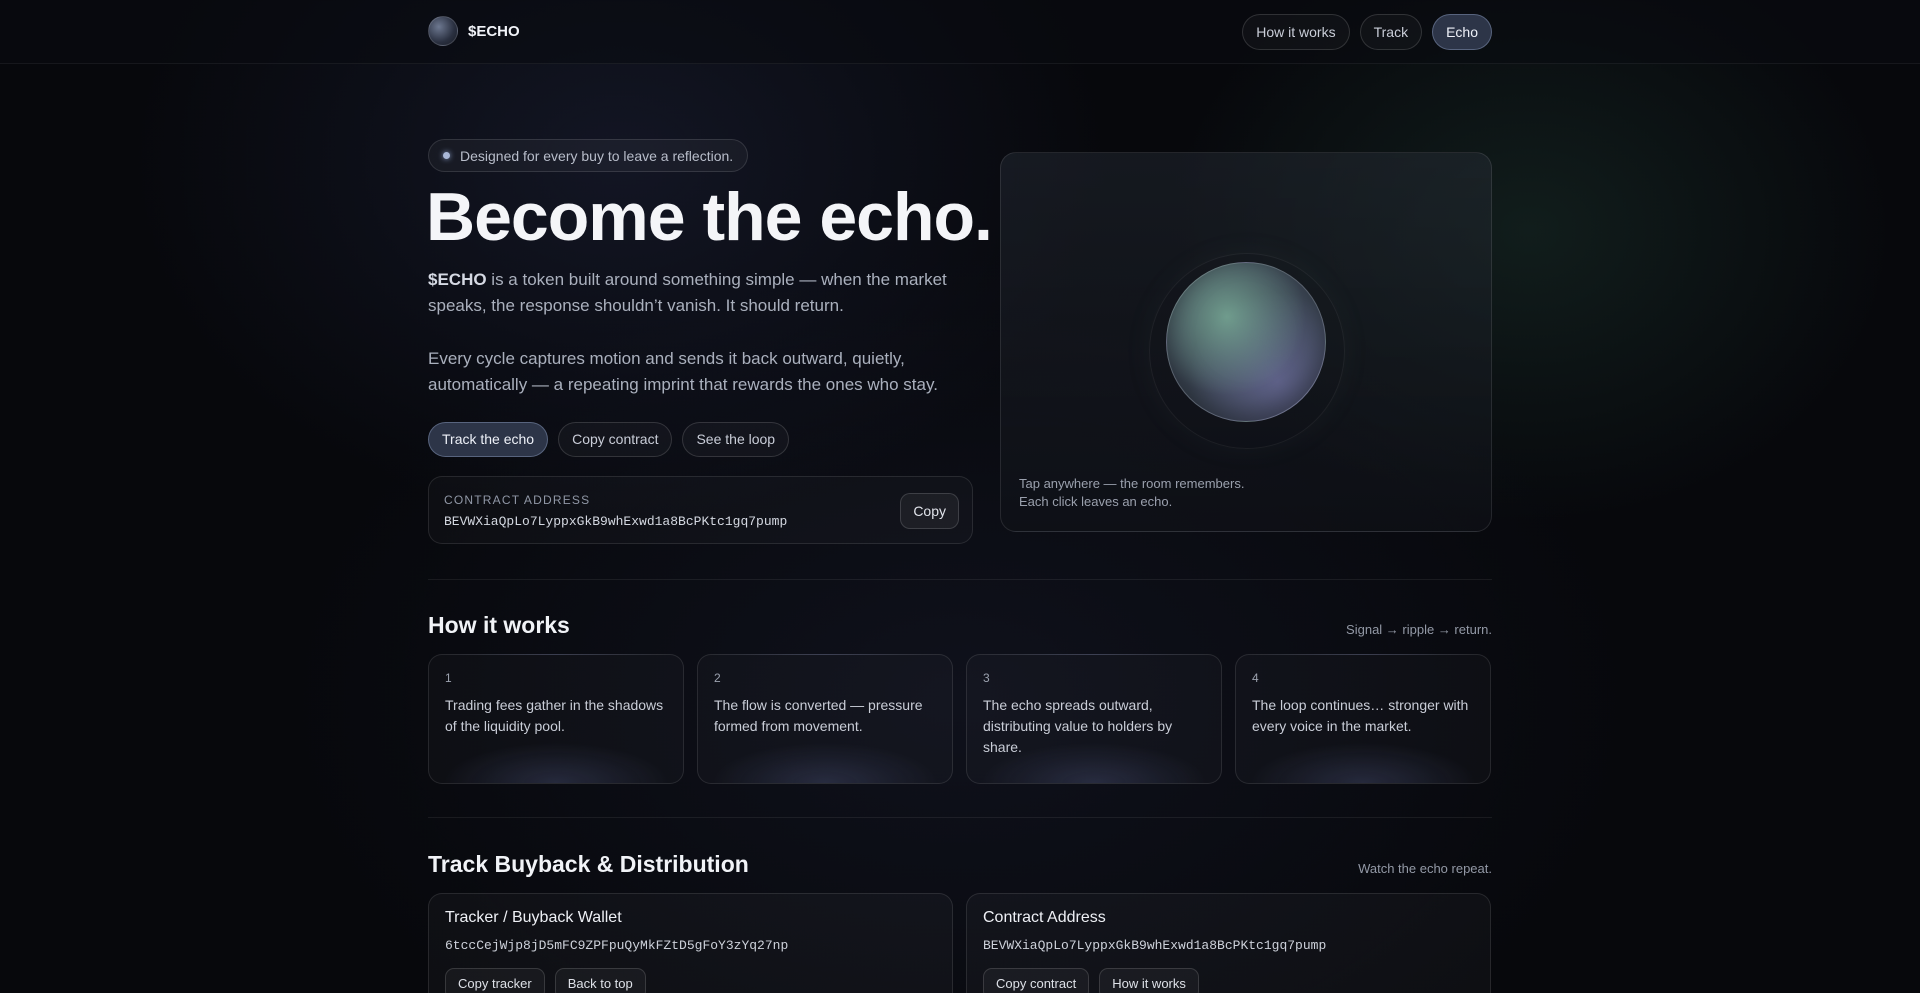  I want to click on token-name: $ECHO, so click(457, 279).